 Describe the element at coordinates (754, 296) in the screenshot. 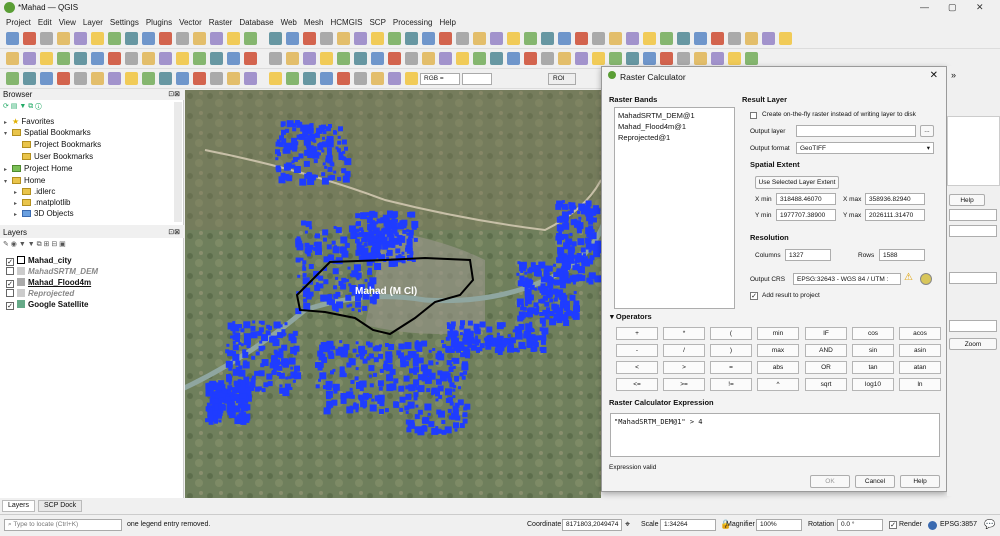

I see `add-result-checkbox: ✓` at that location.